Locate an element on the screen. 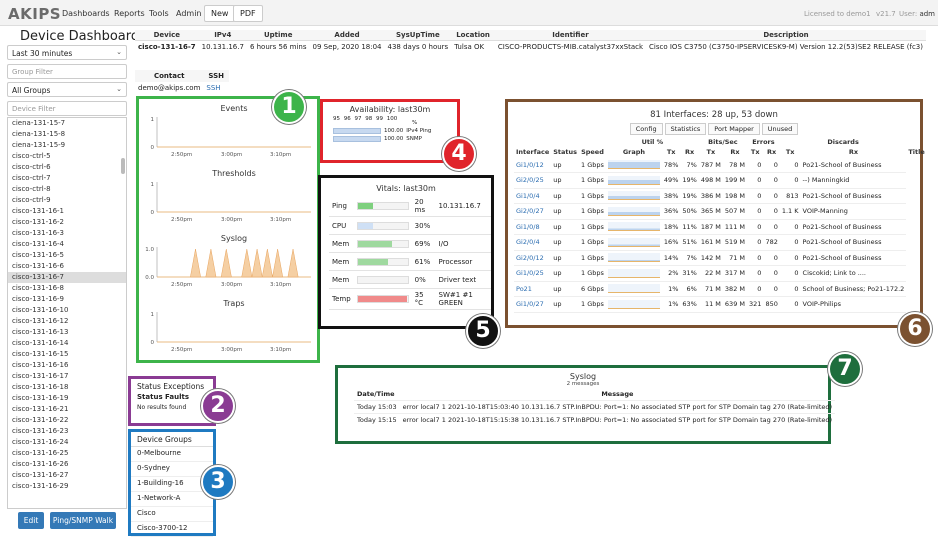 Image resolution: width=938 pixels, height=537 pixels. interface-column-header: Status is located at coordinates (565, 152).